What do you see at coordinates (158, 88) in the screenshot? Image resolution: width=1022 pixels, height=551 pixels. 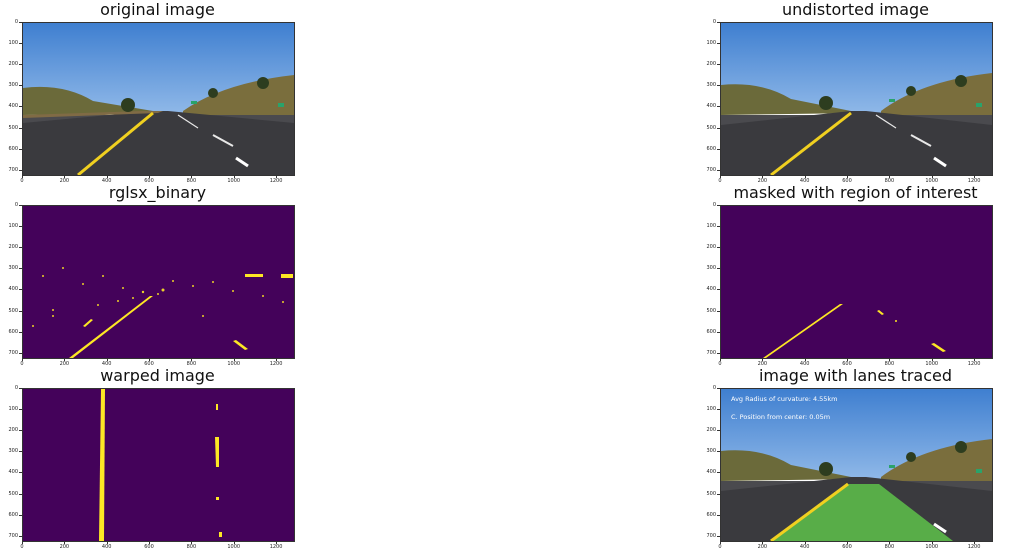 I see `panel-original-image: original image` at bounding box center [158, 88].